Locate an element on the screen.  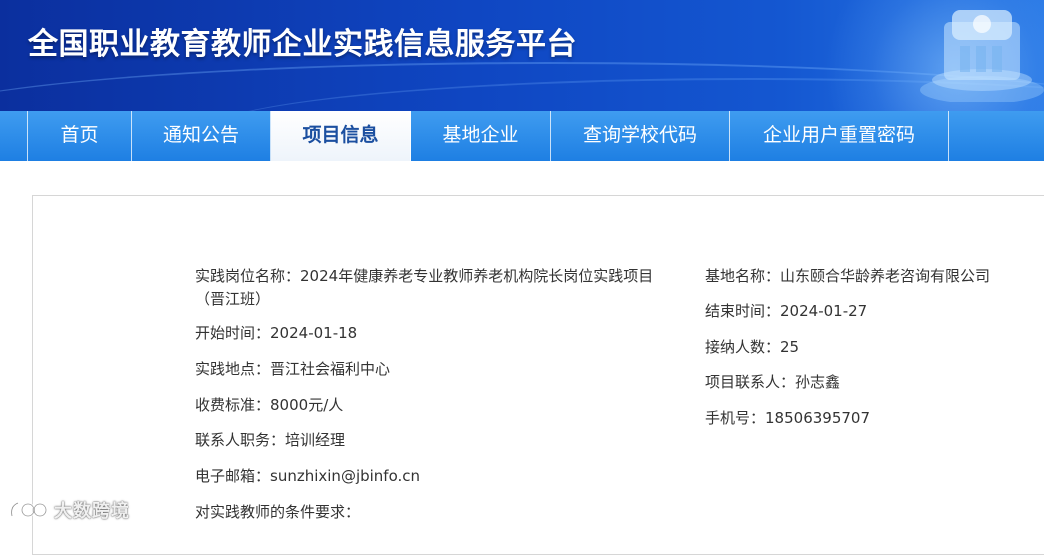
main-nav: 首页 通知公告 项目信息 基地企业 查询学校代码 企业用户重置密码 is located at coordinates (522, 136).